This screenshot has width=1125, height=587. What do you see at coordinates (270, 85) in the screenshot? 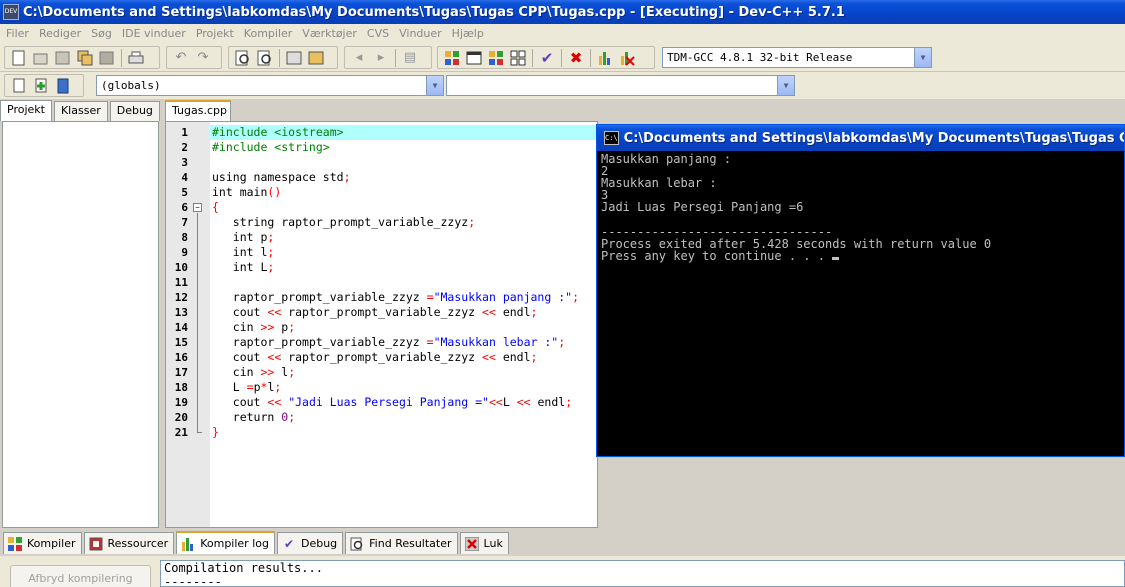
I see `scope-select: (globals) ▼` at bounding box center [270, 85].